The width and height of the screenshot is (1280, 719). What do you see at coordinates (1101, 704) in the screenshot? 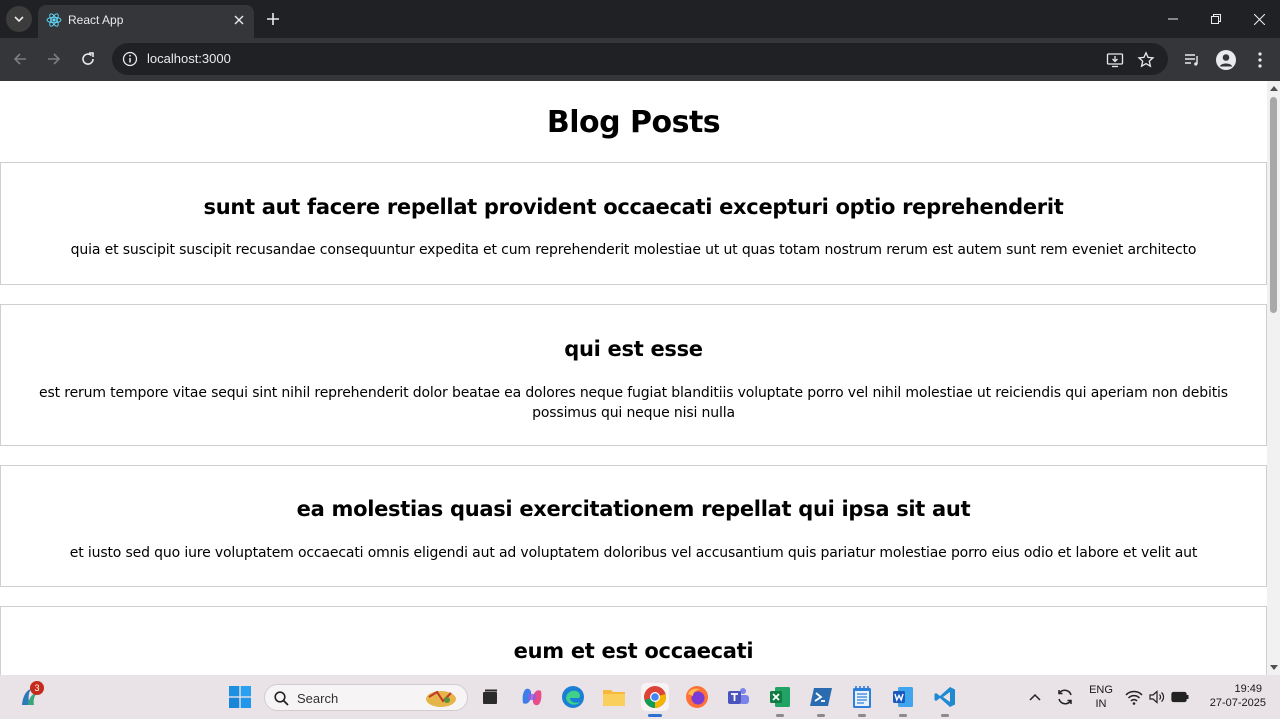
I see `region-code: IN` at bounding box center [1101, 704].